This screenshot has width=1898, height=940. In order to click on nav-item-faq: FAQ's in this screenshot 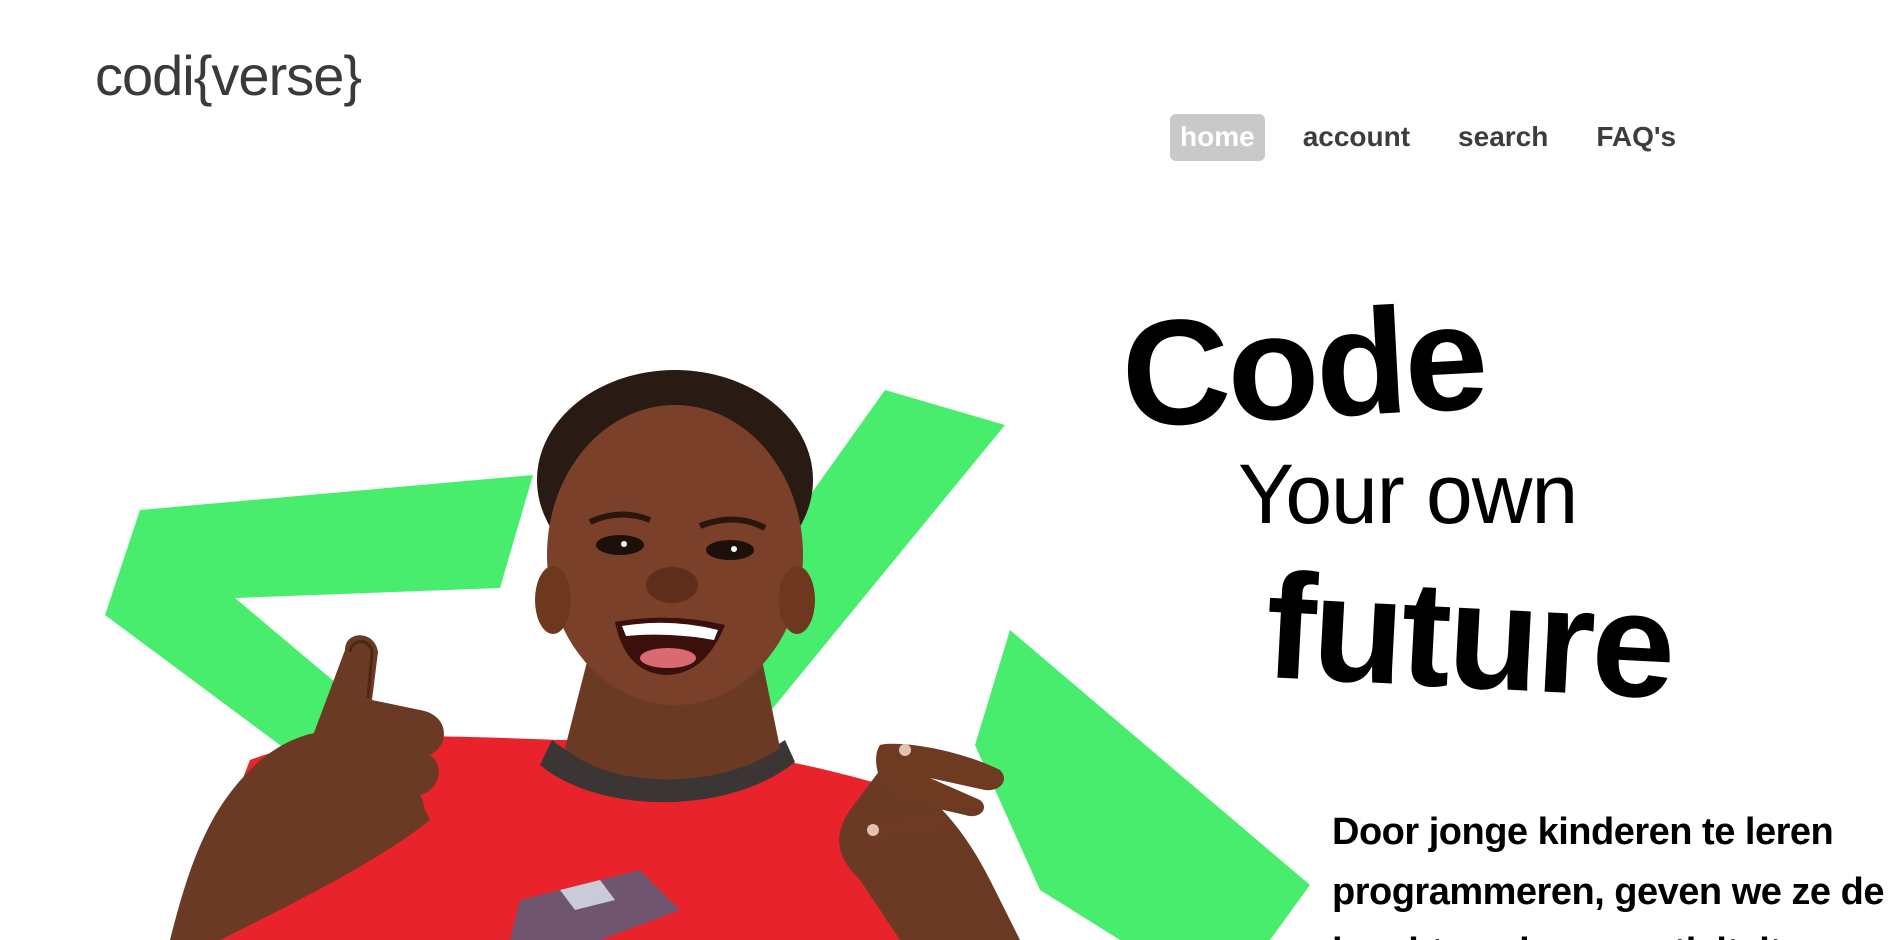, I will do `click(1636, 137)`.